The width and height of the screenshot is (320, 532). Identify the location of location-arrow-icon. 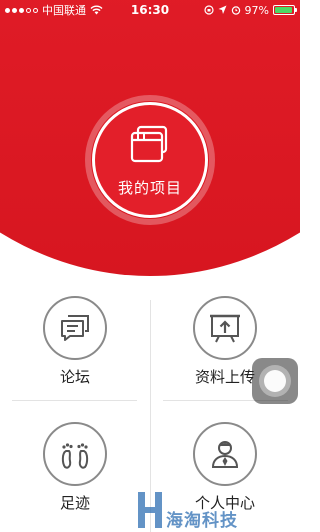
(222, 9).